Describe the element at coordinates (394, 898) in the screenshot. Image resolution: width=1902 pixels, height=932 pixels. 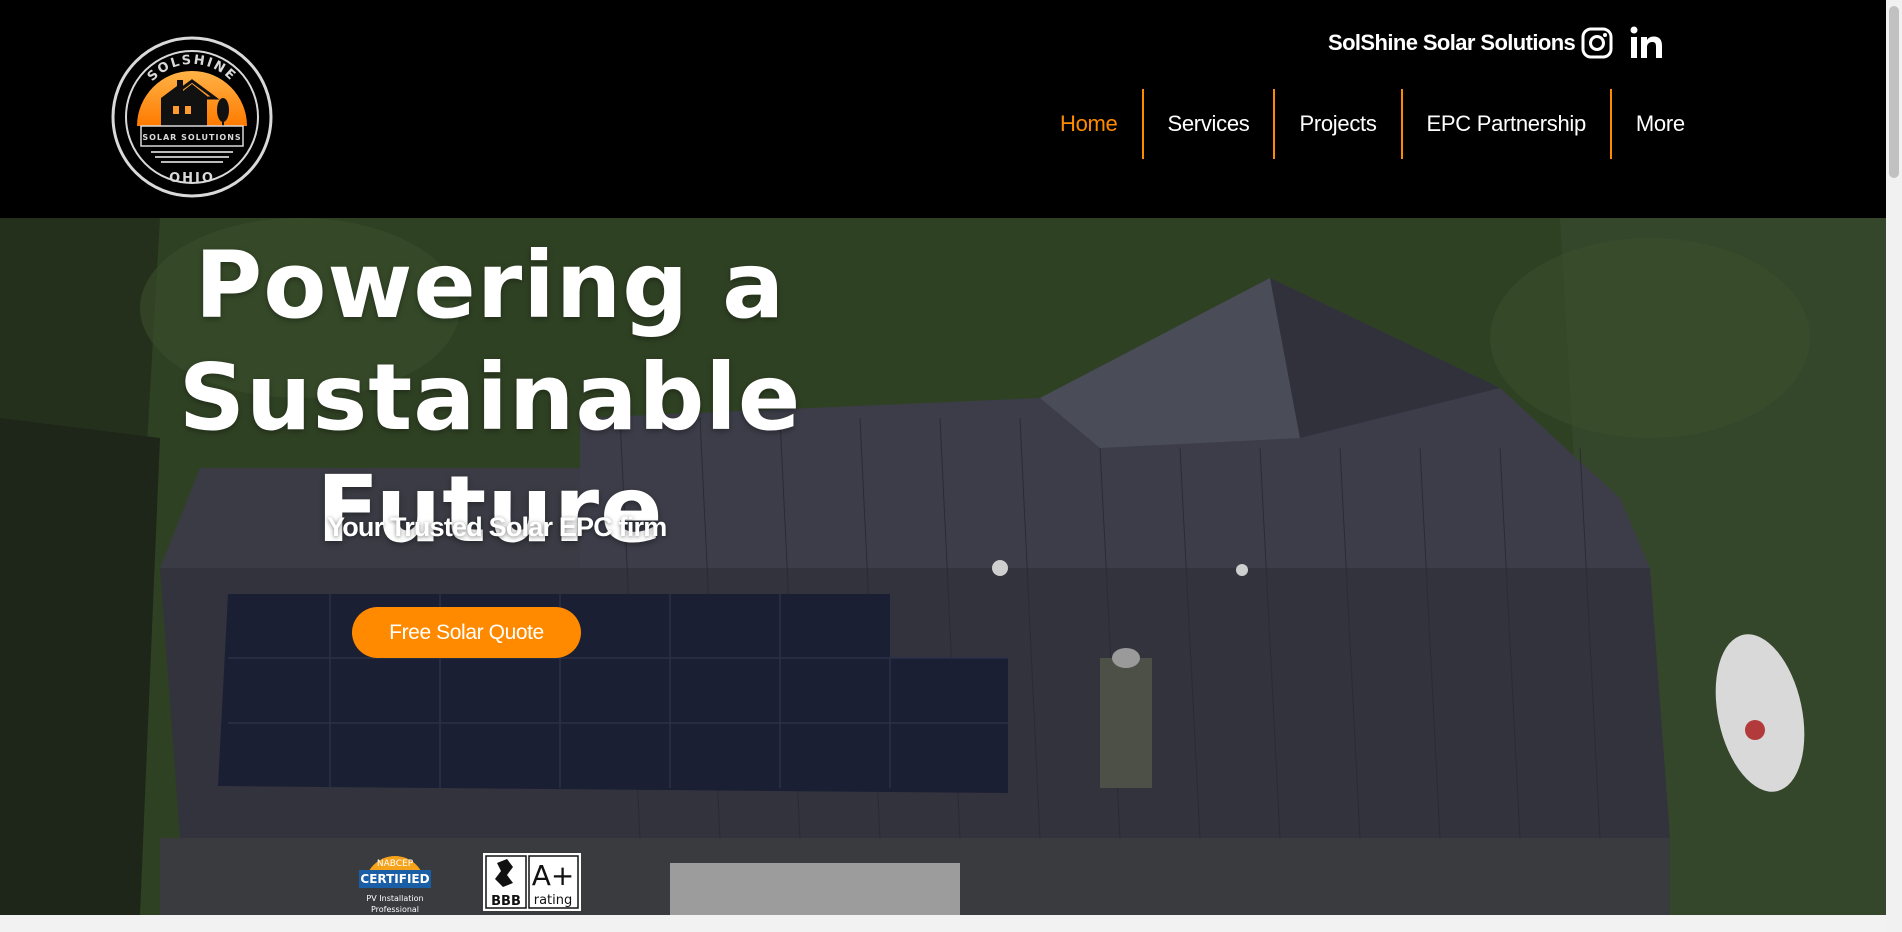
I see `nabcep-sub-text-1: PV Installation` at that location.